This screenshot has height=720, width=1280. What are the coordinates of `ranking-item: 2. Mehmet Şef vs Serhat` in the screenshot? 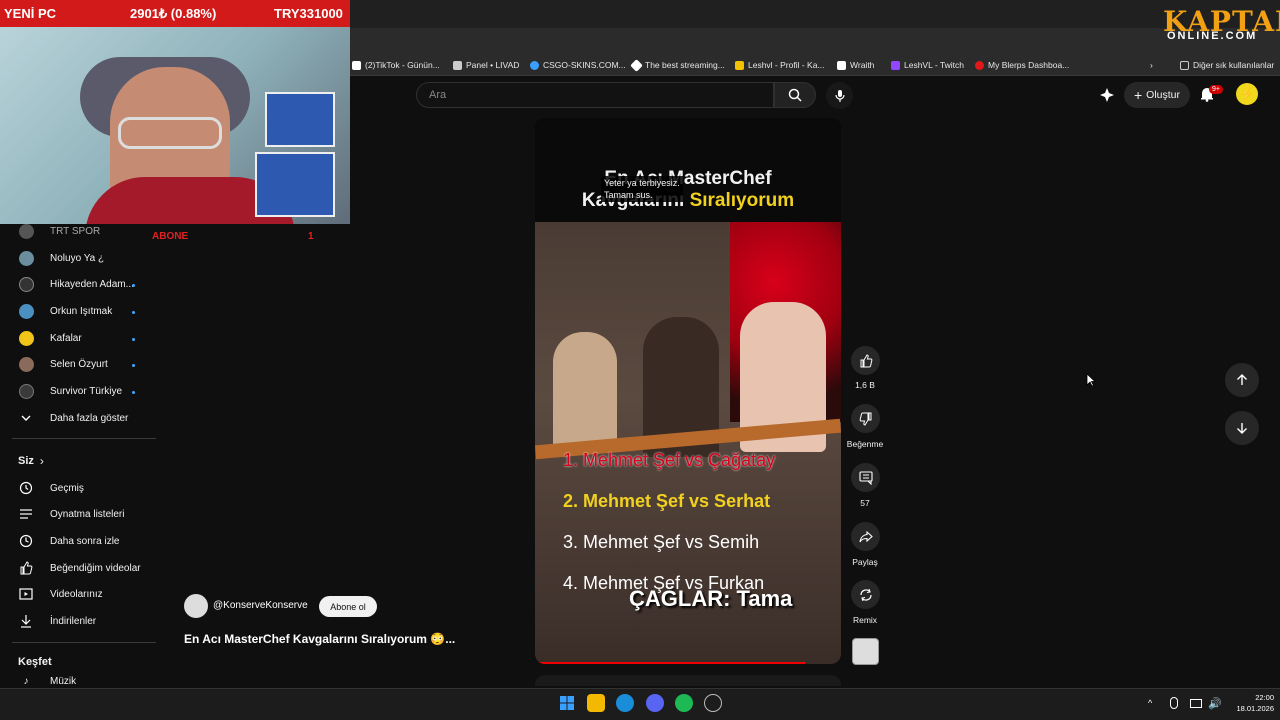 It's located at (667, 501).